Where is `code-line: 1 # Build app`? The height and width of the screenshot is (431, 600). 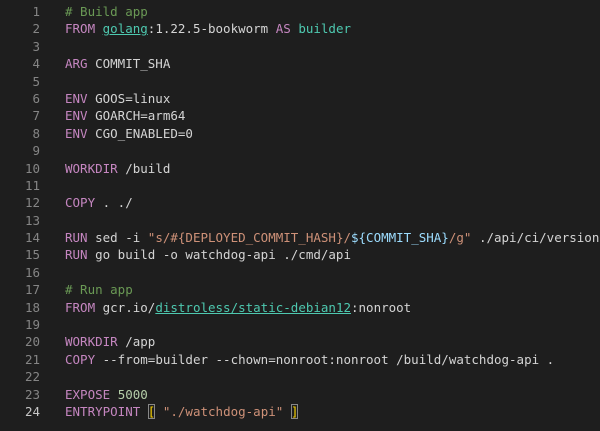 code-line: 1 # Build app is located at coordinates (300, 11).